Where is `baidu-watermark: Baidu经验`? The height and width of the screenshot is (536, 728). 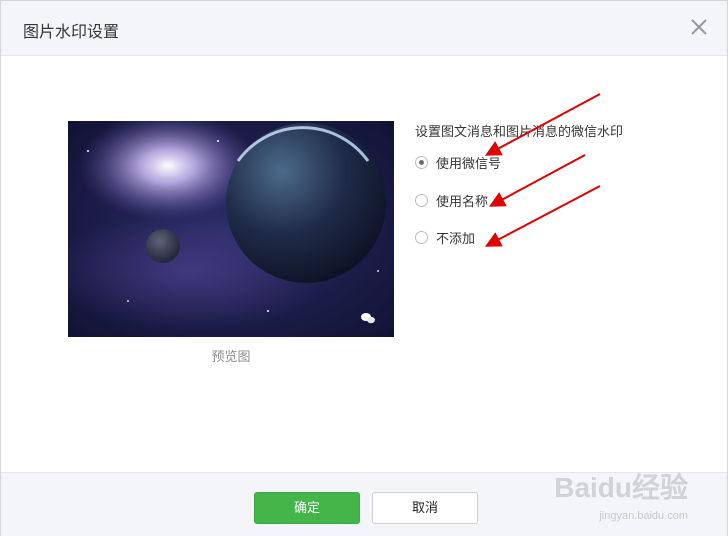
baidu-watermark: Baidu经验 is located at coordinates (621, 487).